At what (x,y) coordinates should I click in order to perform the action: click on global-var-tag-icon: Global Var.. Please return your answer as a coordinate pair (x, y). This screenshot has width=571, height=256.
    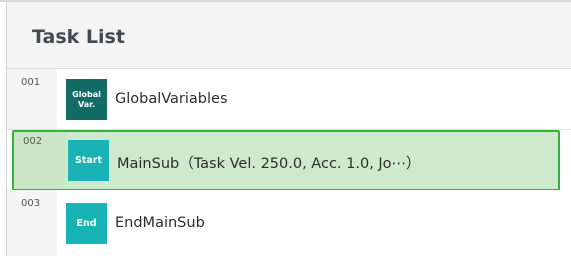
    Looking at the image, I should click on (86, 99).